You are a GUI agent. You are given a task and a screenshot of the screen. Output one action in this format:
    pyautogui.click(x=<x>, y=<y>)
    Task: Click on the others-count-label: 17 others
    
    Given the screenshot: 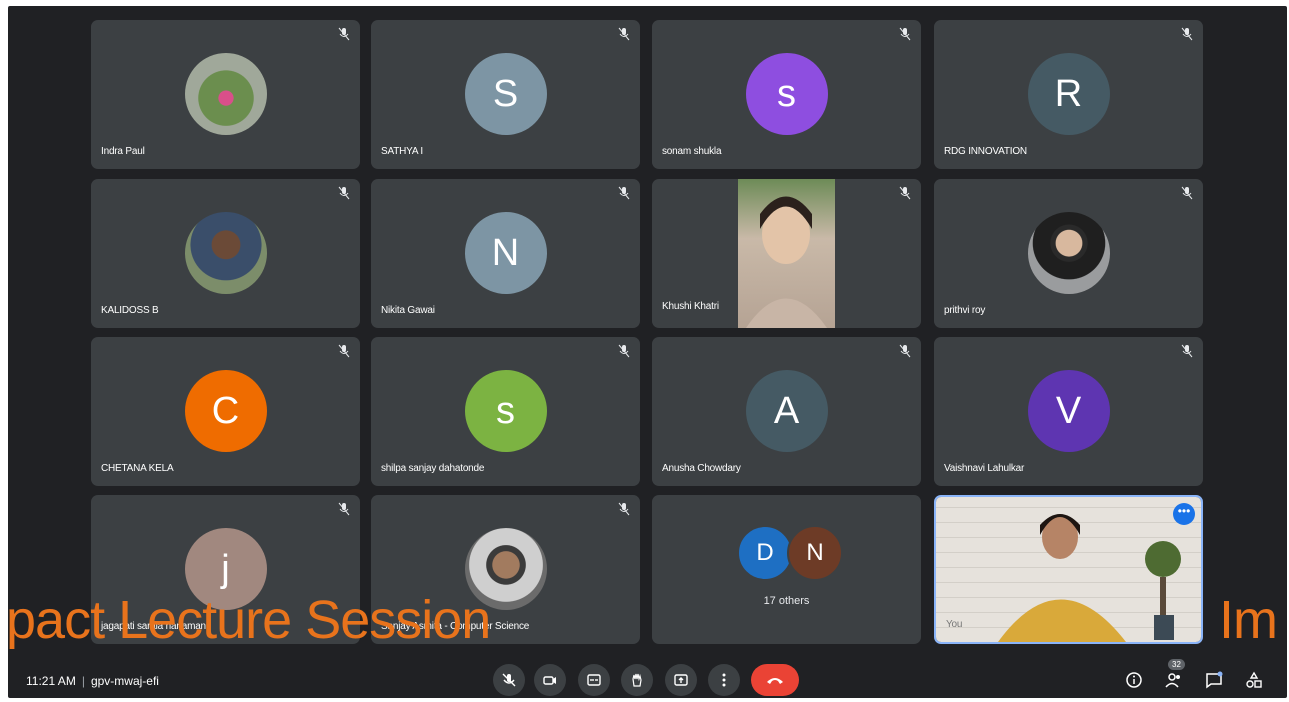 What is the action you would take?
    pyautogui.click(x=786, y=601)
    